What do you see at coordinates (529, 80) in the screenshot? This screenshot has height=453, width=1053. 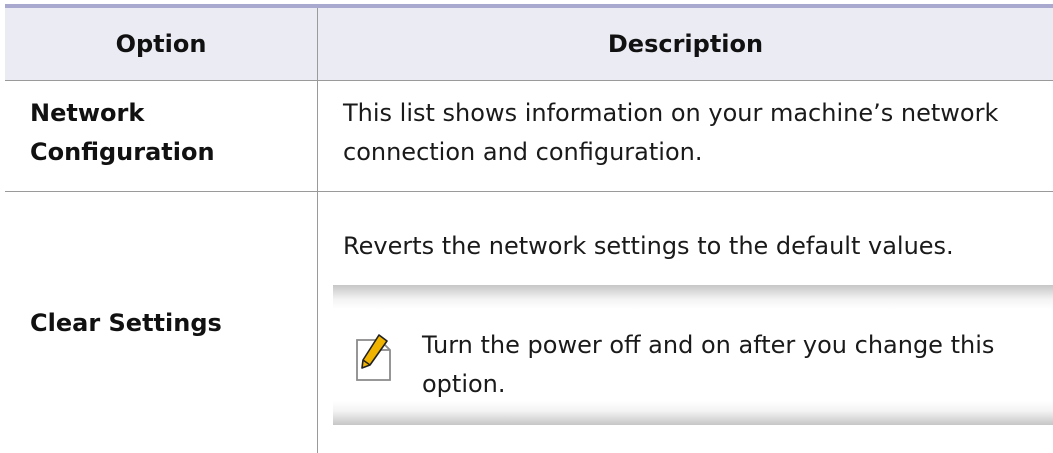 I see `header-bottom-rule` at bounding box center [529, 80].